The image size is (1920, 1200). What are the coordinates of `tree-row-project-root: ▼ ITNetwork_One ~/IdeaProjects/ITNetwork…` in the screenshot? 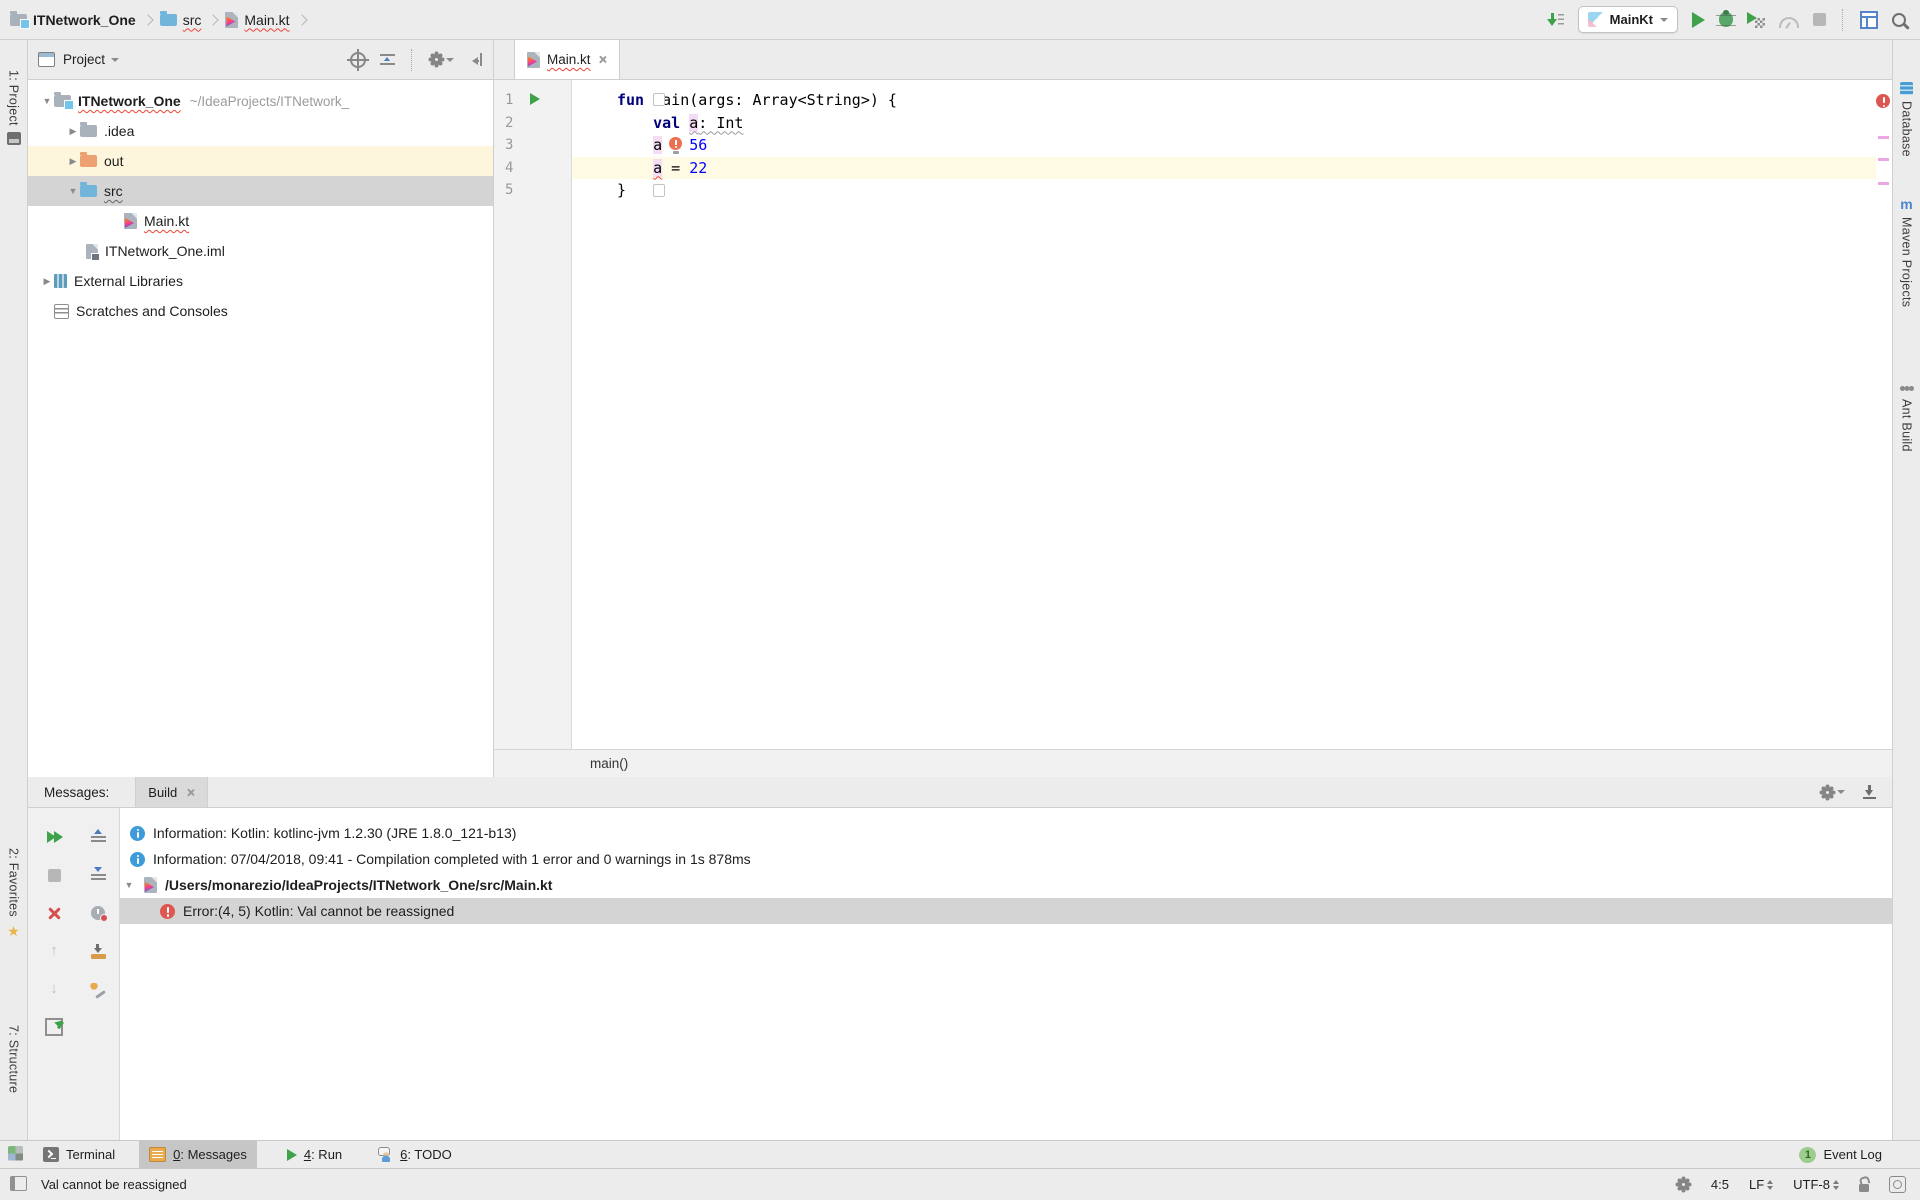 It's located at (260, 101).